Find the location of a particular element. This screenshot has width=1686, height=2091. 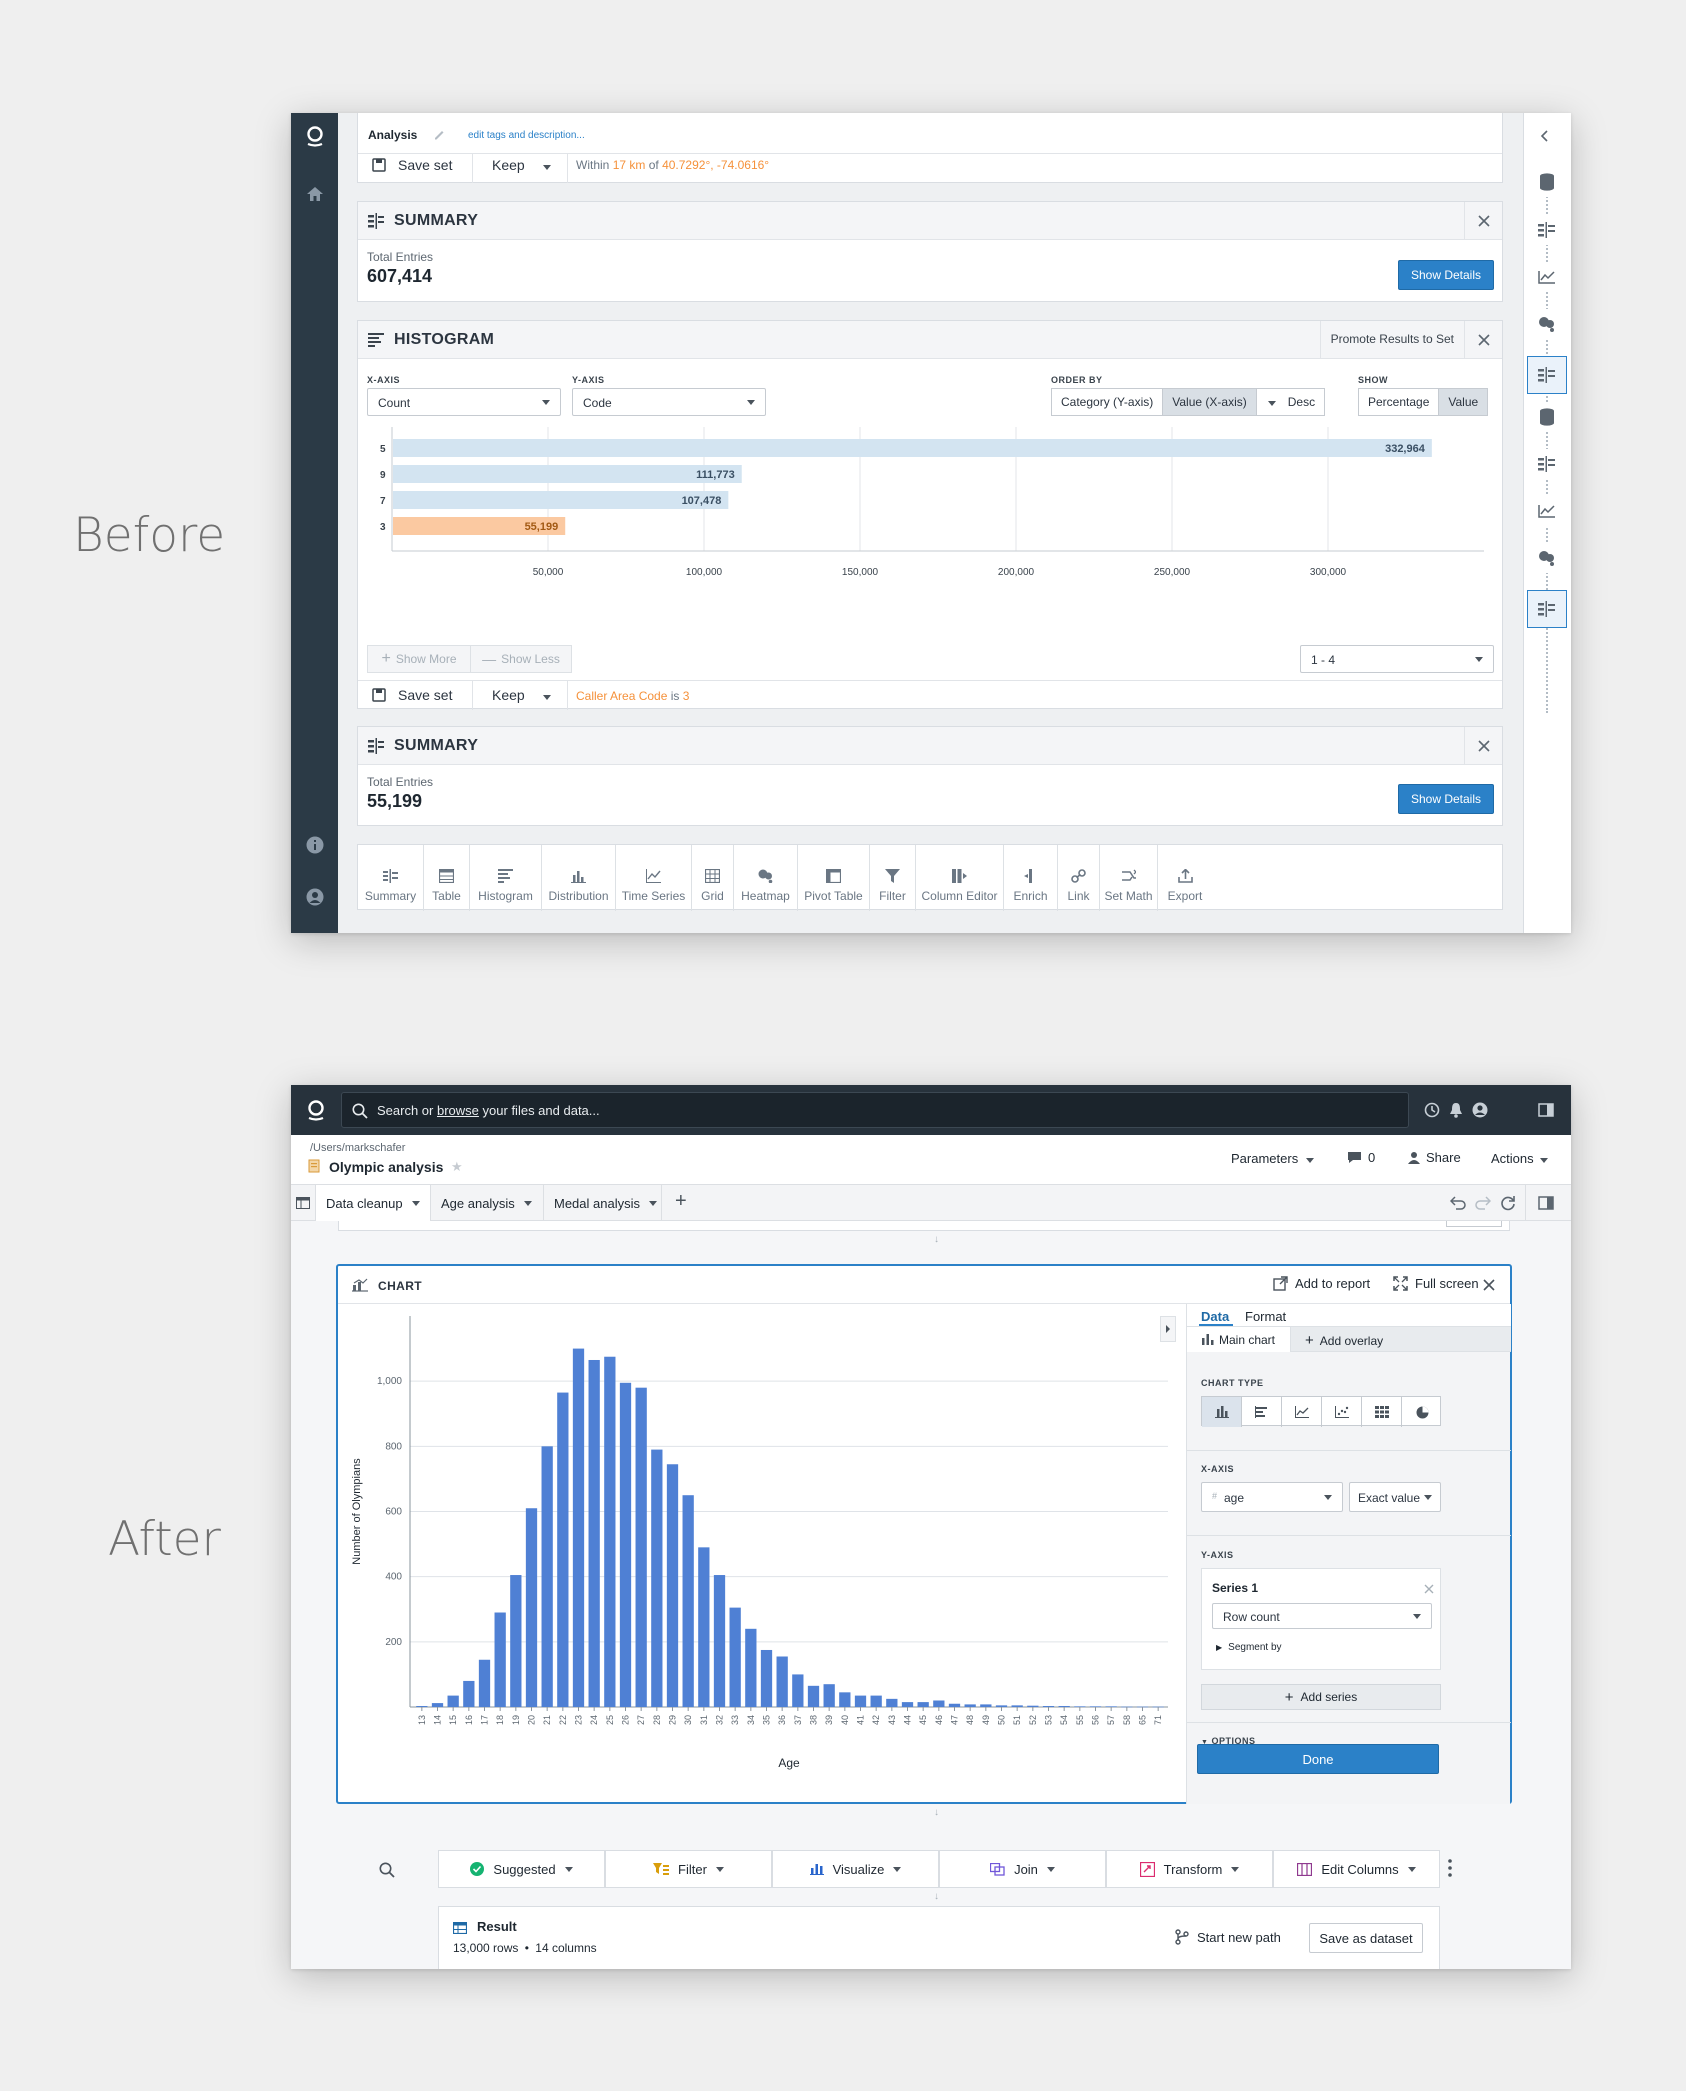

tab-data: Data is located at coordinates (1215, 1316).